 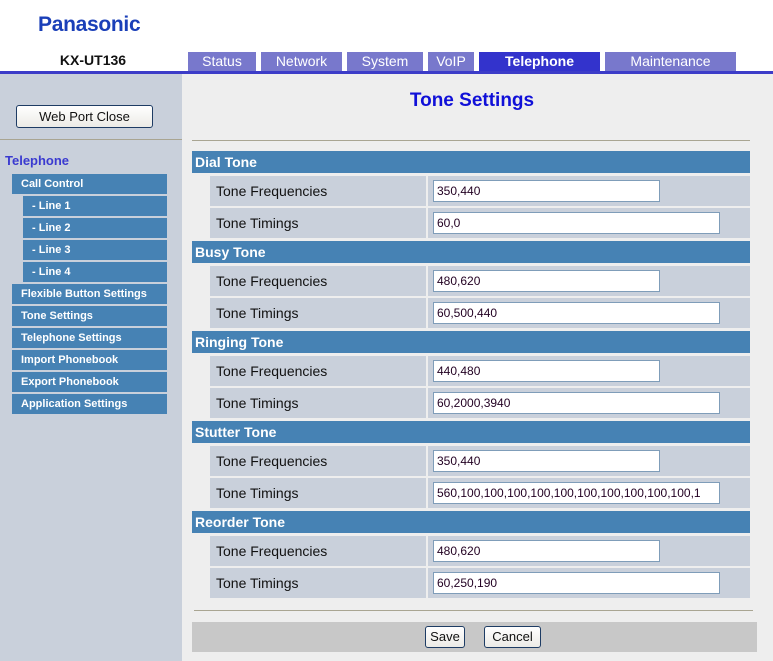 What do you see at coordinates (318, 461) in the screenshot?
I see `stutter-tone-frequencies-label: Tone Frequencies` at bounding box center [318, 461].